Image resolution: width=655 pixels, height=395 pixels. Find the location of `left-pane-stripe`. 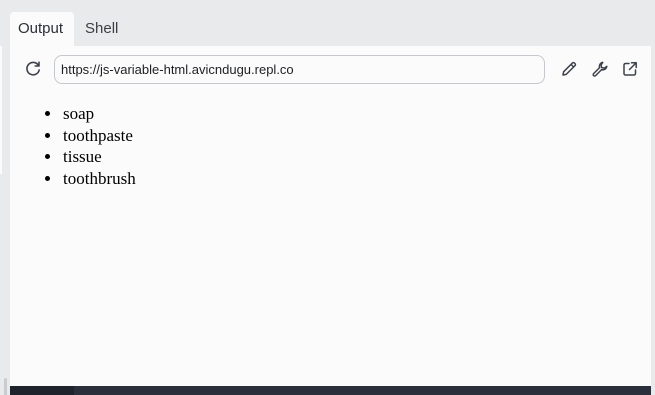

left-pane-stripe is located at coordinates (1, 110).